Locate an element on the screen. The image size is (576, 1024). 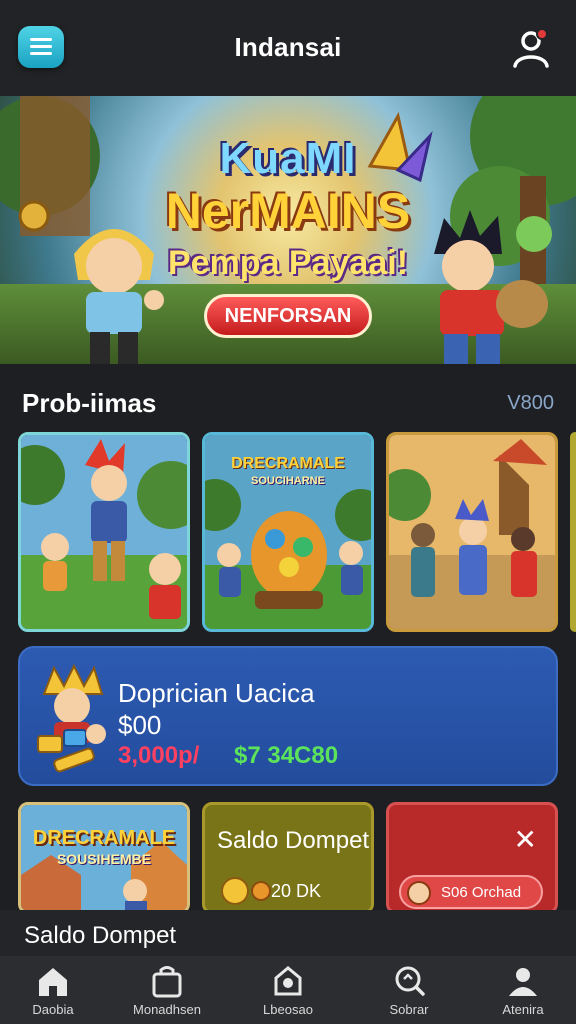
game-card-treasure: DRECRAMALE SOUCIHARNE is located at coordinates (288, 532).